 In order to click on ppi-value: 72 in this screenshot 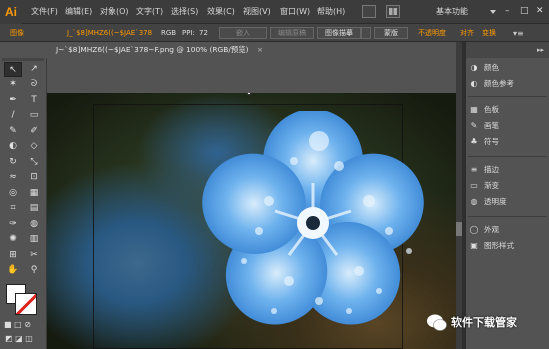, I will do `click(203, 33)`.